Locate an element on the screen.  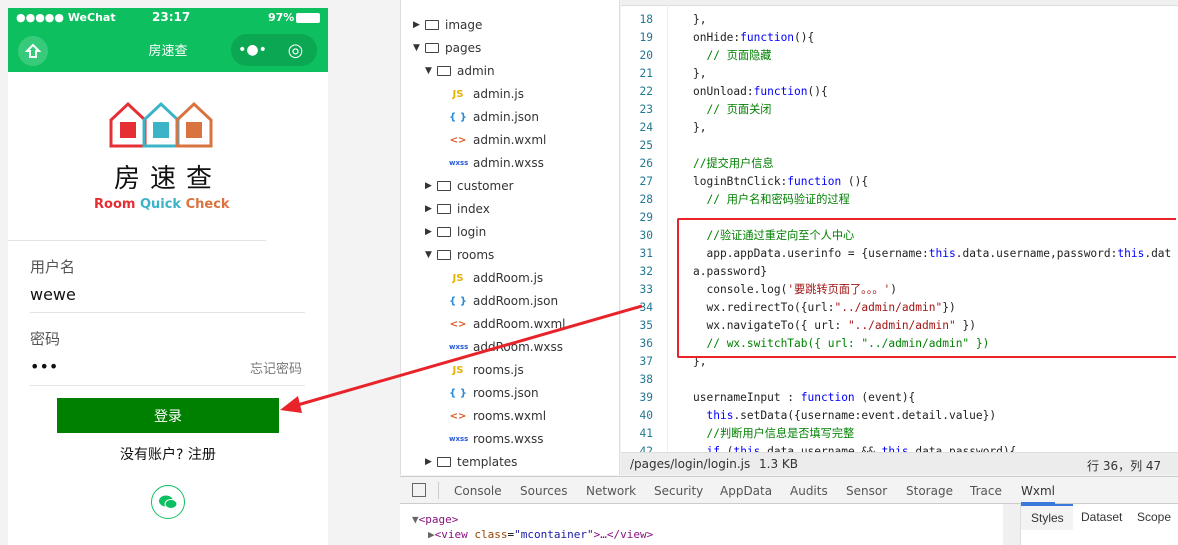
cursor-position: 行 36，列 47 is located at coordinates (1124, 466).